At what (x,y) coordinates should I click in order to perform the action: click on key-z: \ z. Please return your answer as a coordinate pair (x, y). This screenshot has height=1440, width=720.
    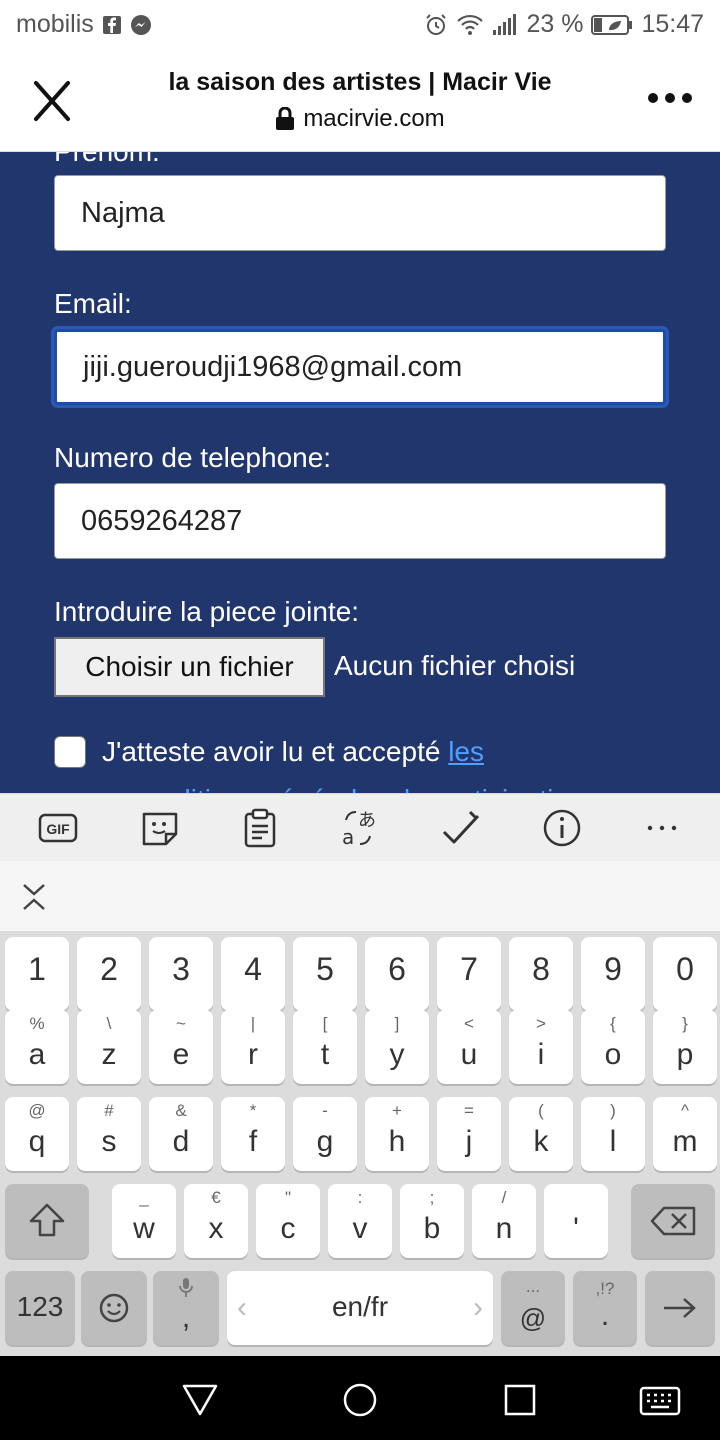
    Looking at the image, I should click on (109, 1047).